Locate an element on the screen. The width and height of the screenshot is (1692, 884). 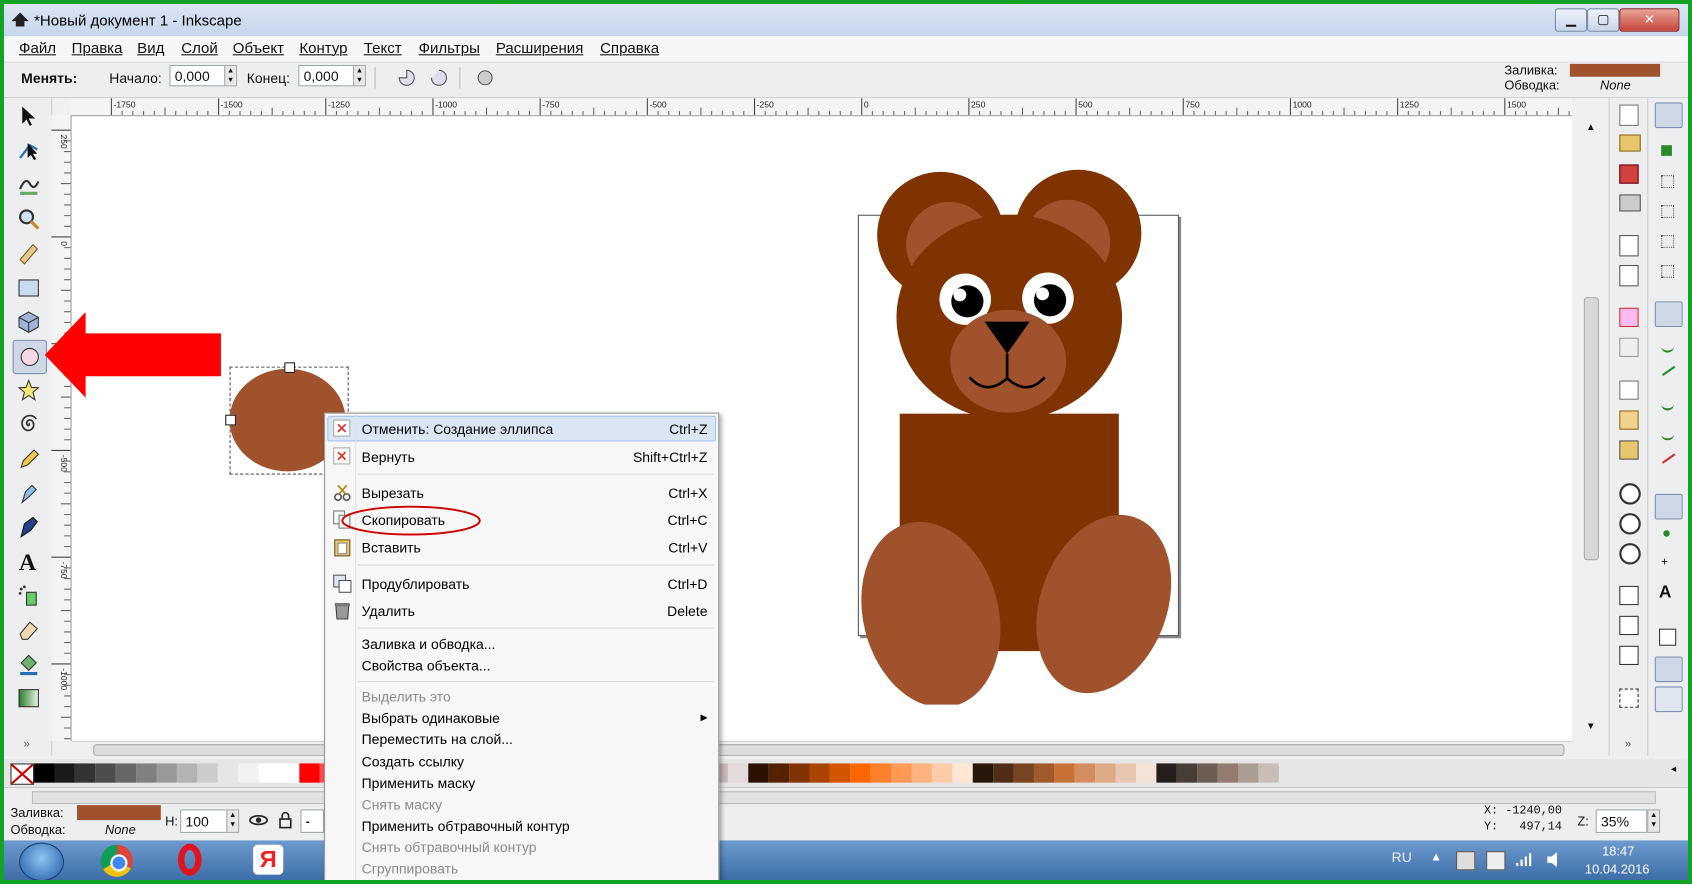
menu-help: Справка is located at coordinates (629, 47).